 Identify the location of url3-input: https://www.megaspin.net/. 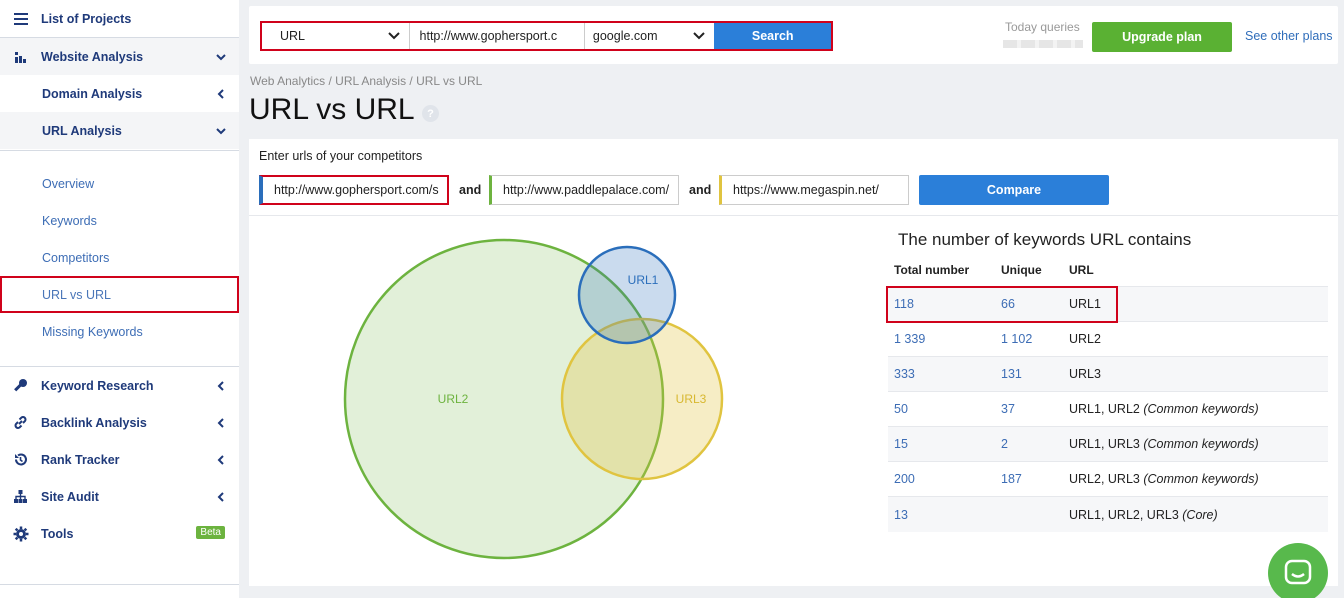
(814, 190).